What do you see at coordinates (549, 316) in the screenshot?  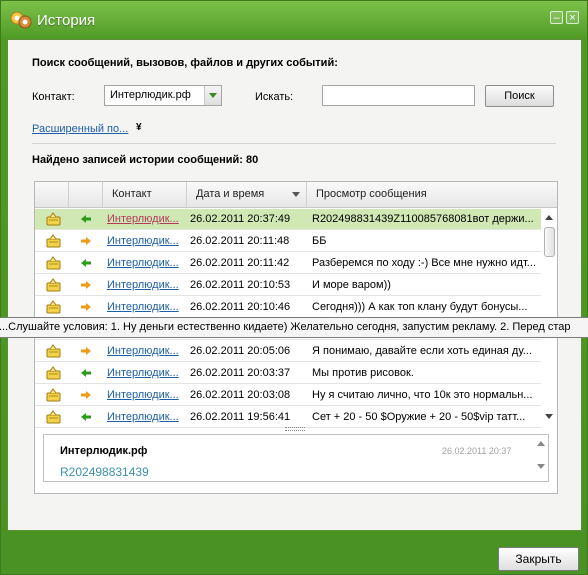 I see `grid-scrollbar` at bounding box center [549, 316].